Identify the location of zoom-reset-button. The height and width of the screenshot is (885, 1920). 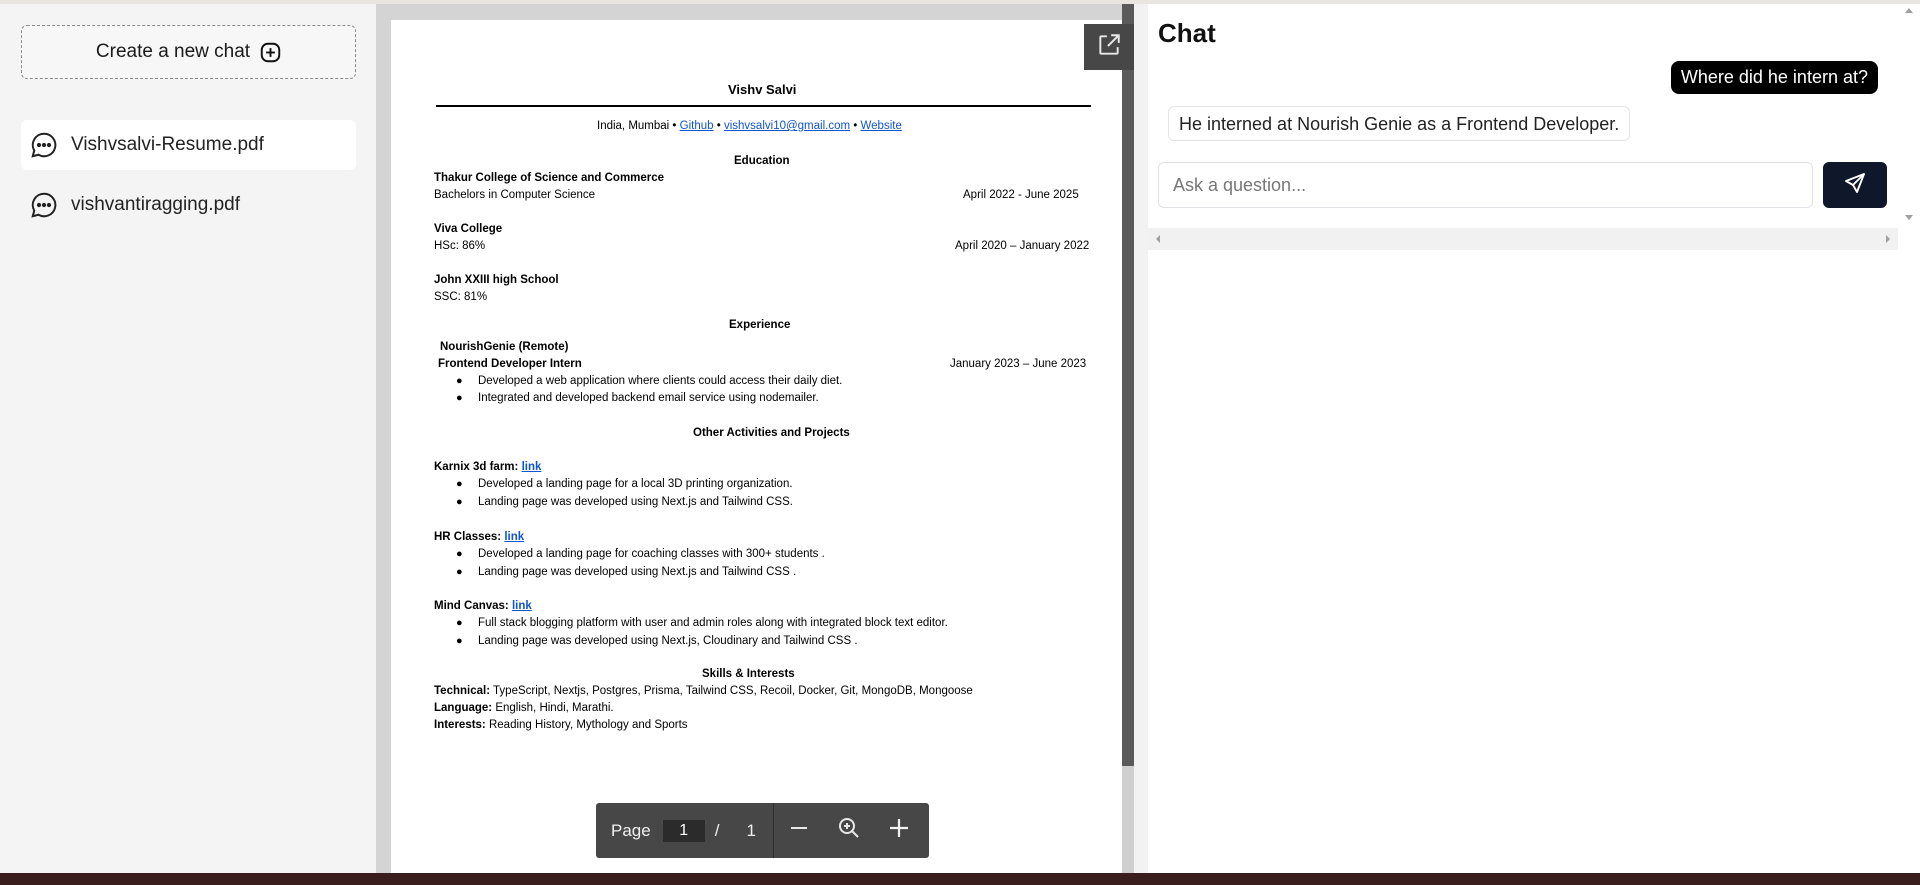
(849, 830).